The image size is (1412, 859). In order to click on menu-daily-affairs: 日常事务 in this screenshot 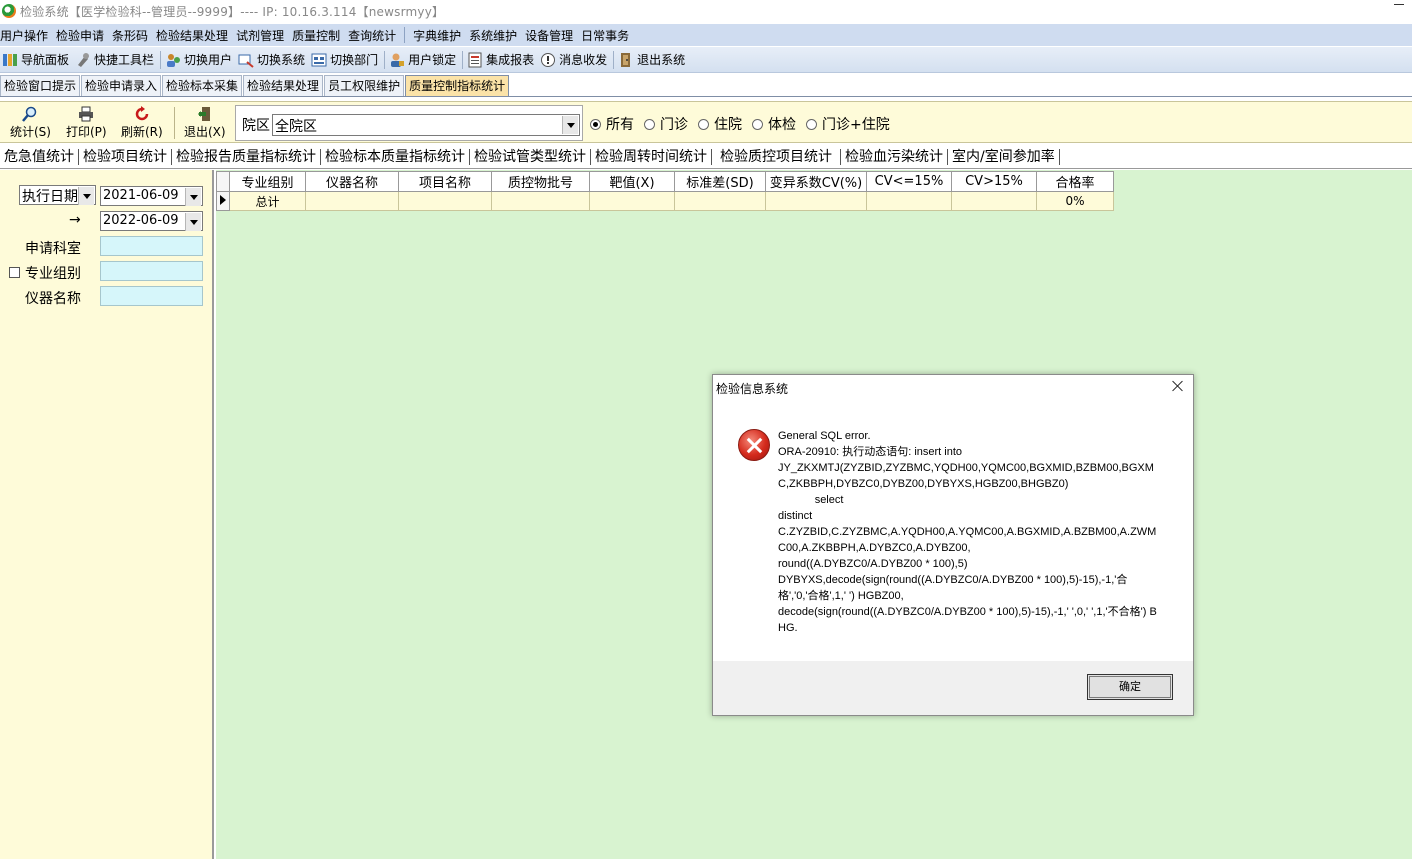, I will do `click(609, 35)`.